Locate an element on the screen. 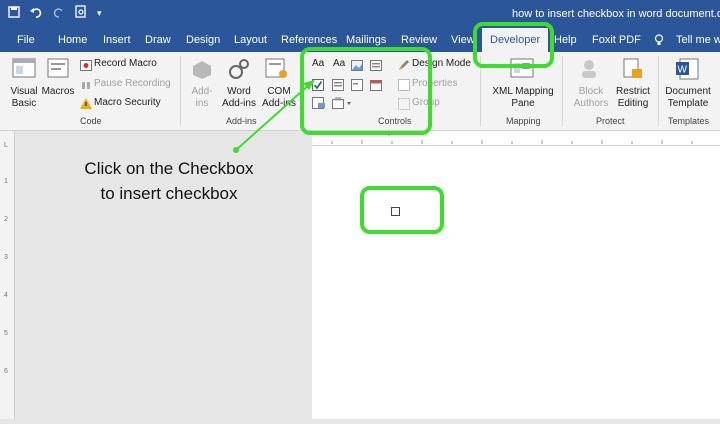 Image resolution: width=720 pixels, height=424 pixels. checkbox-highlight is located at coordinates (402, 210).